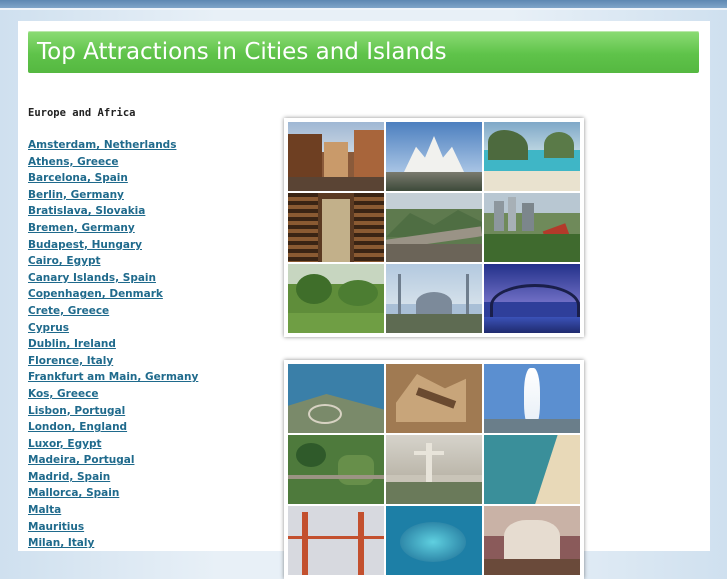  I want to click on lotus-temple-photo, so click(434, 156).